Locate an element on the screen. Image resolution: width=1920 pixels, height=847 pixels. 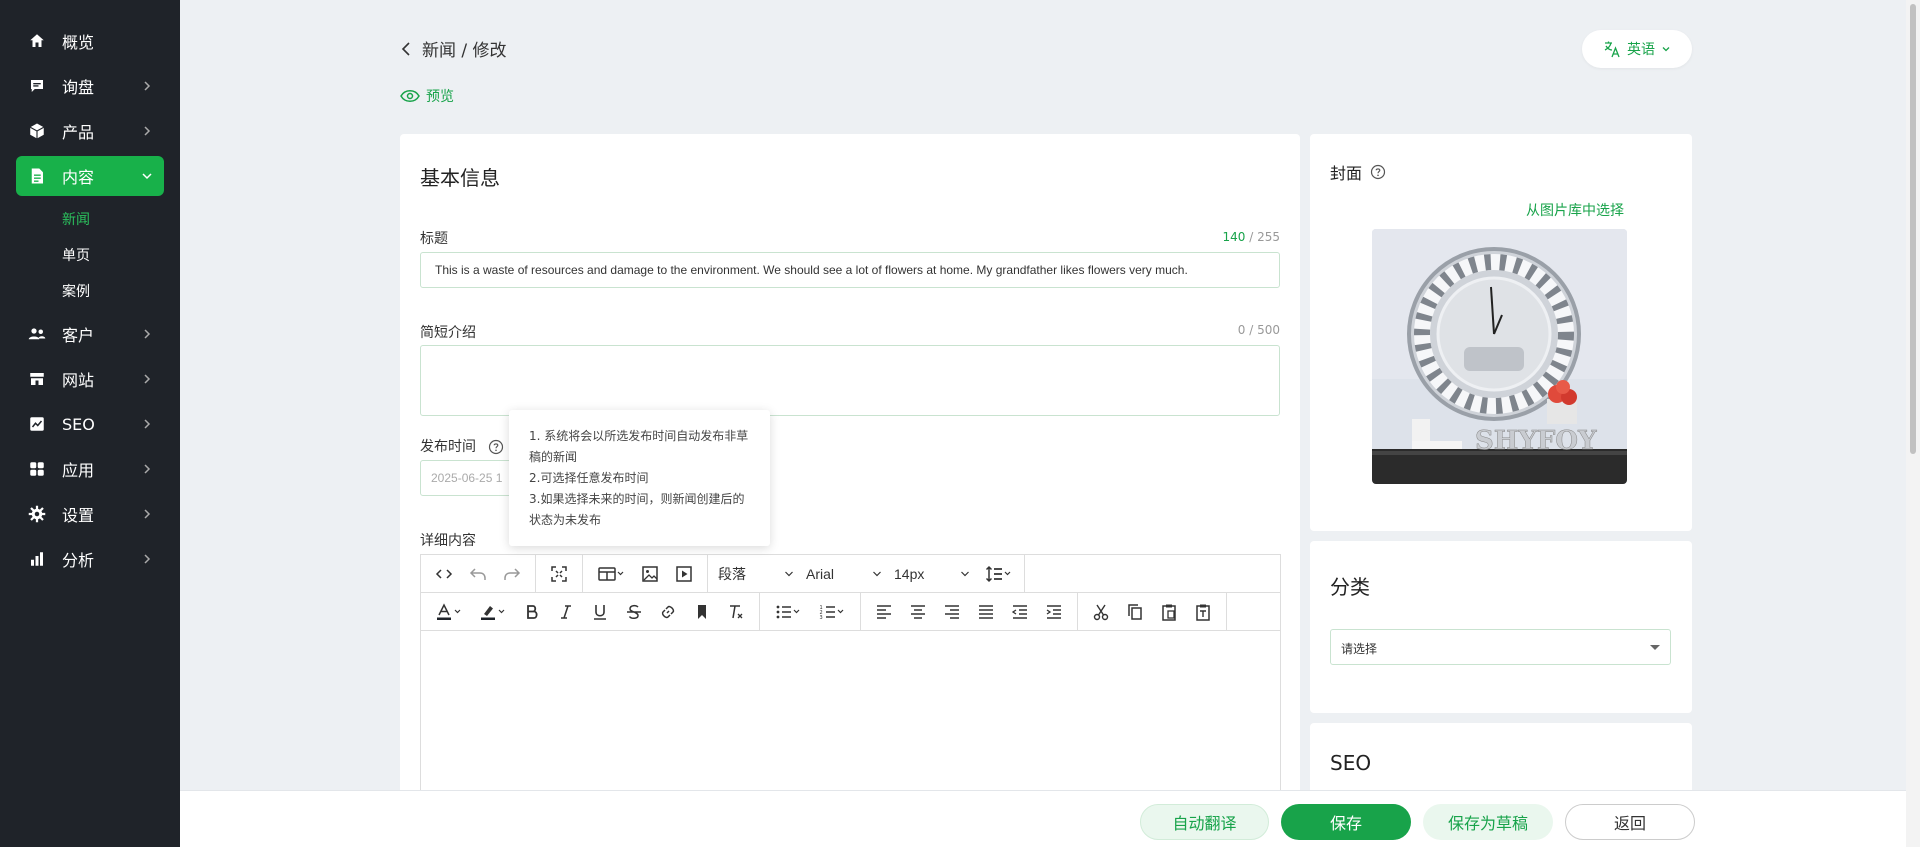
link-icon is located at coordinates (668, 612).